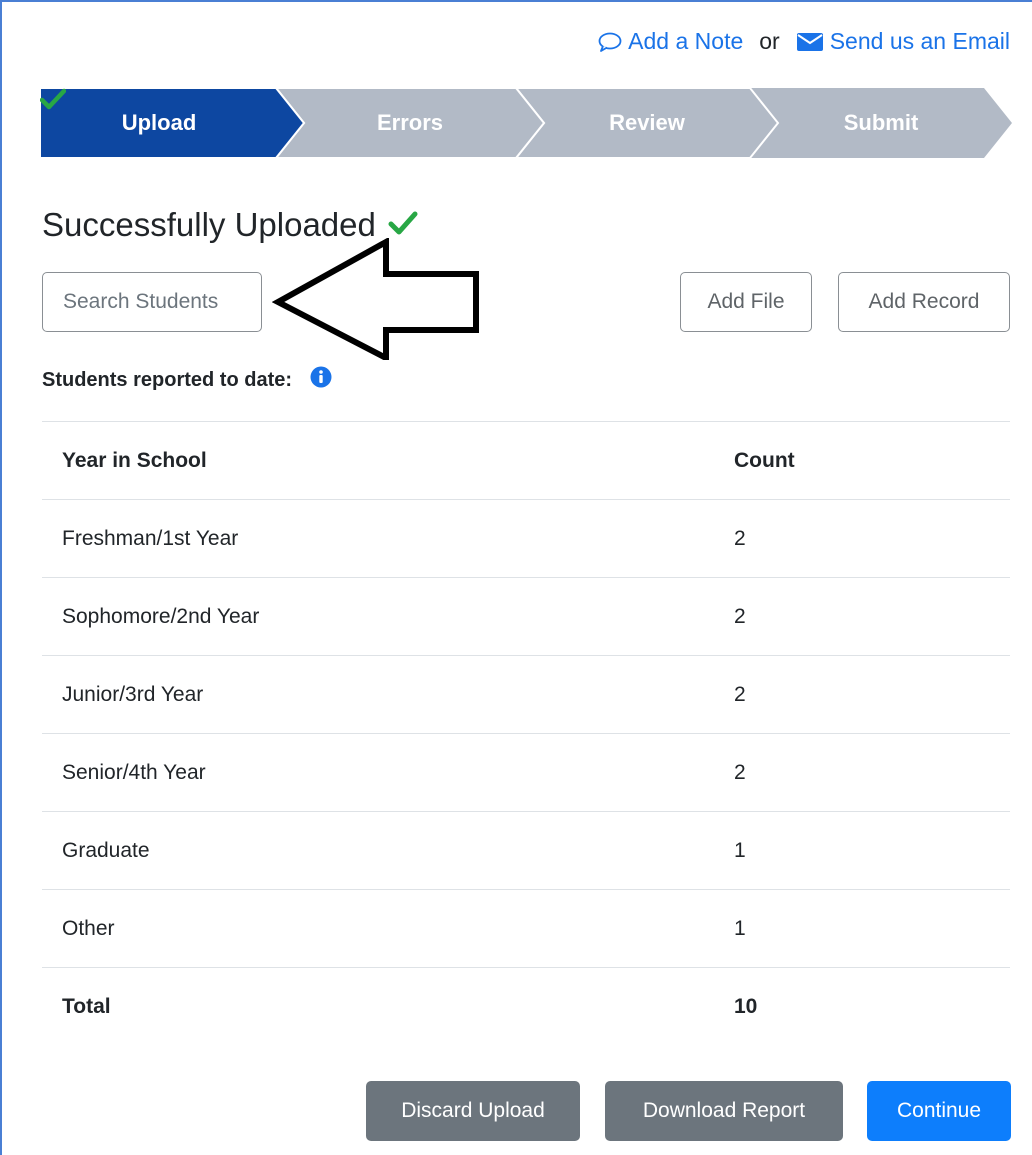 The height and width of the screenshot is (1155, 1032). Describe the element at coordinates (526, 772) in the screenshot. I see `table-row: Senior/4th Year 2` at that location.